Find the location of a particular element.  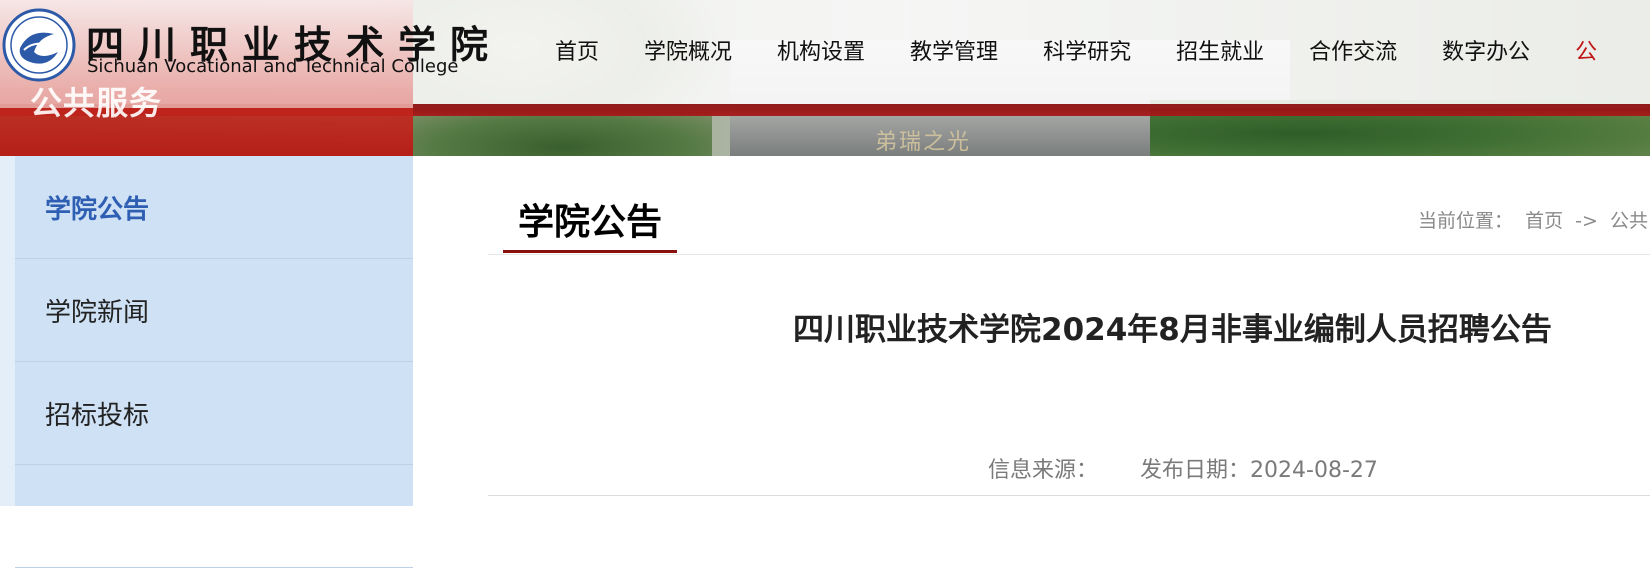

nav-item-home: 首页 is located at coordinates (577, 50).